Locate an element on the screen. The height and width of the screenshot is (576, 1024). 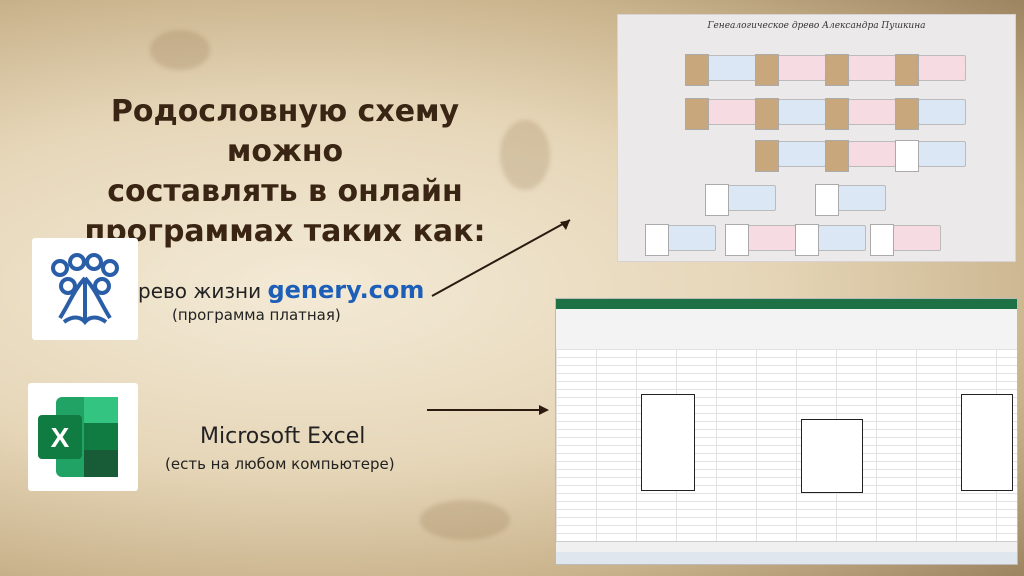
genery-logo is located at coordinates (85, 289).